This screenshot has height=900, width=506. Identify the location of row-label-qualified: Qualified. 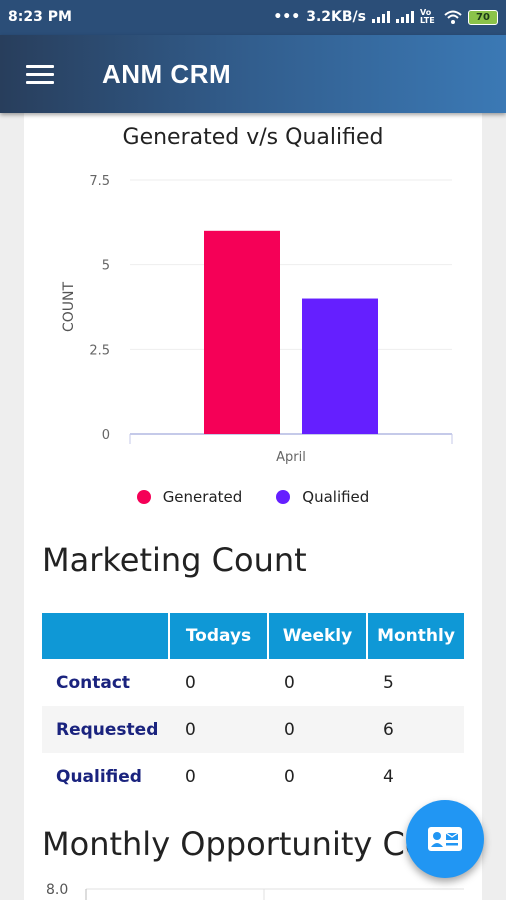
(99, 776).